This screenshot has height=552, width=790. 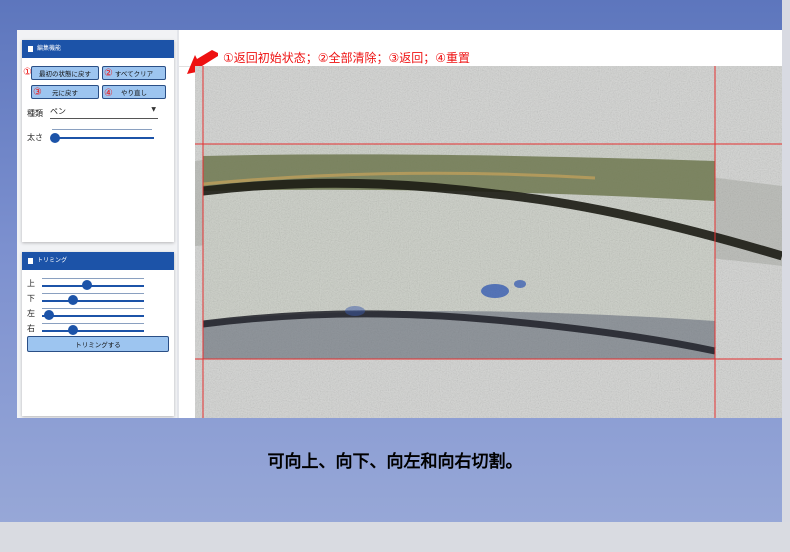 What do you see at coordinates (98, 344) in the screenshot?
I see `trim-button: トリミングする` at bounding box center [98, 344].